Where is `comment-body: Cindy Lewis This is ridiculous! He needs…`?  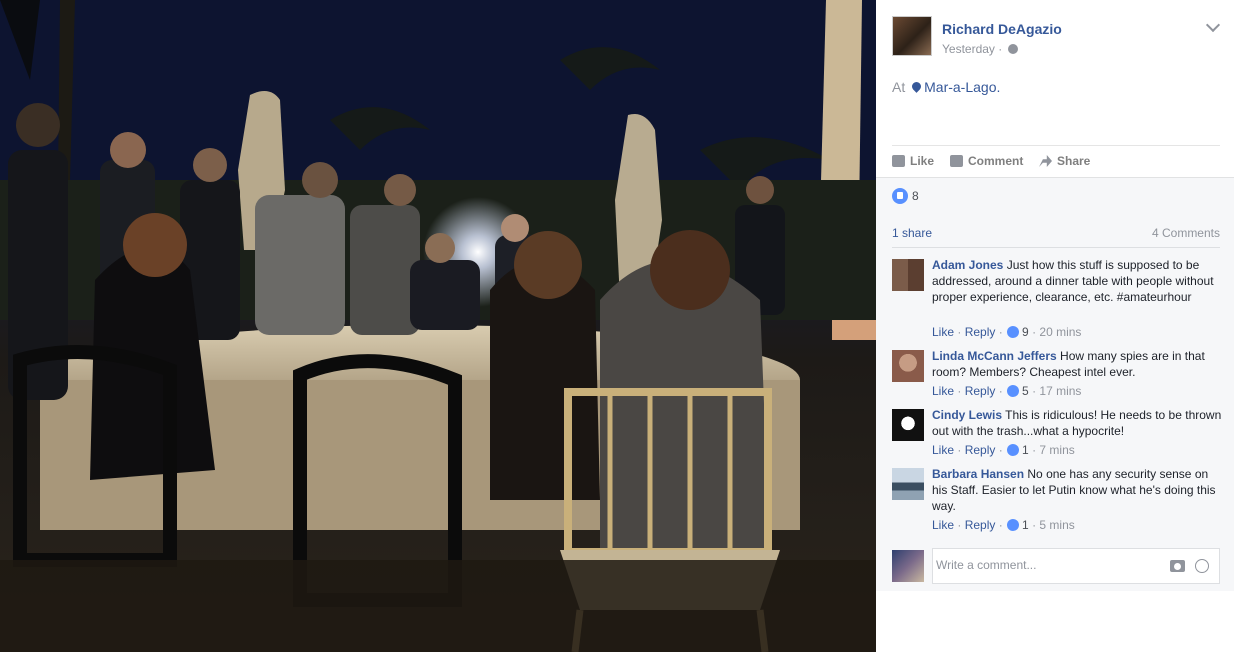
comment-body: Cindy Lewis This is ridiculous! He needs… is located at coordinates (1077, 423).